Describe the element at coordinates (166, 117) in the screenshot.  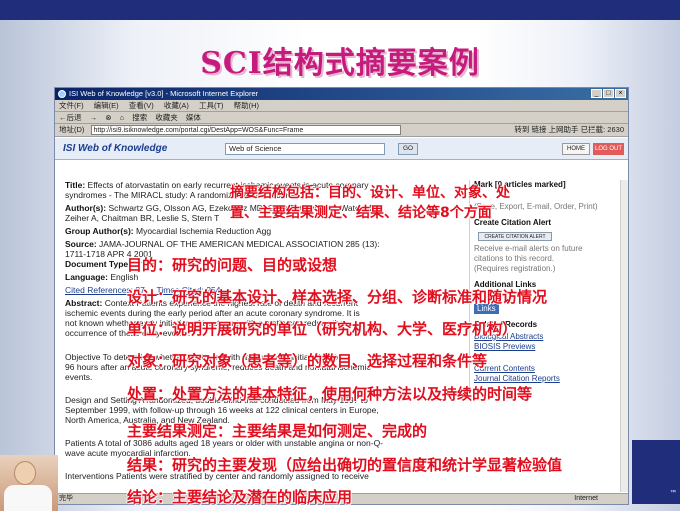
I see `favorites-button: 收藏夹` at that location.